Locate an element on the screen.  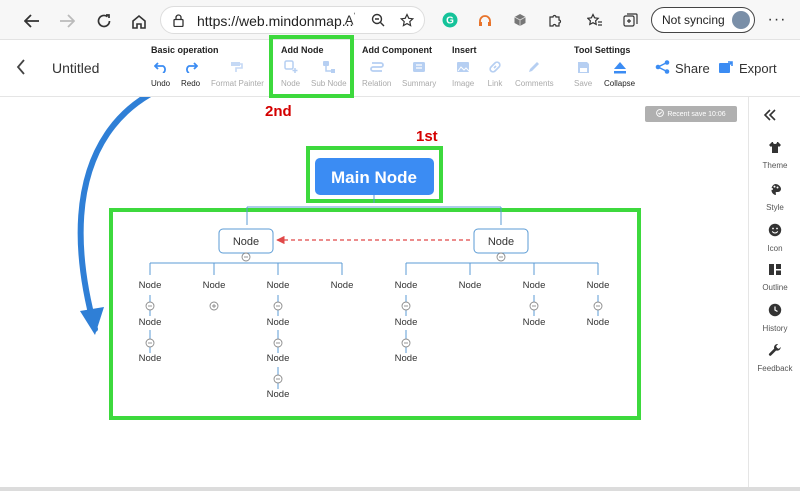
share-button: Share is located at coordinates (682, 68).